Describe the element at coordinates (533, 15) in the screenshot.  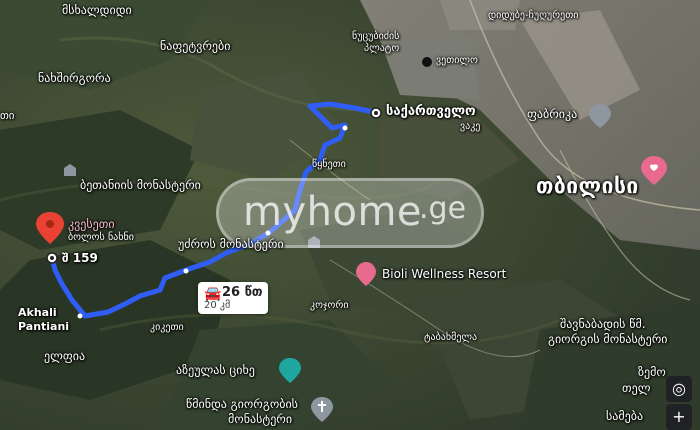
I see `label-digomi: დიდუბე-ჩუღურეთი` at that location.